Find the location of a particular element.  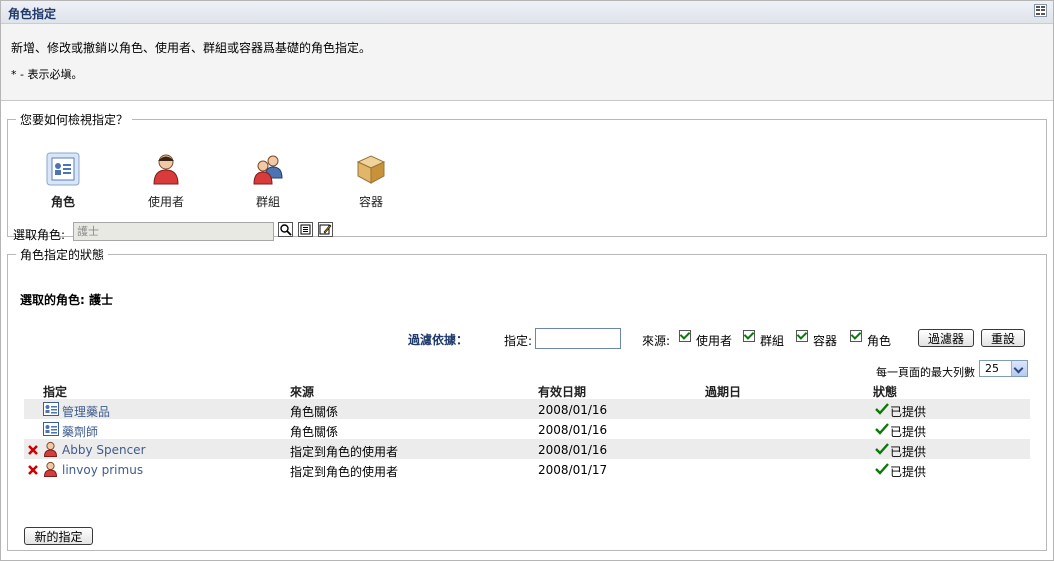

source-filter-label: 來源: is located at coordinates (656, 341).